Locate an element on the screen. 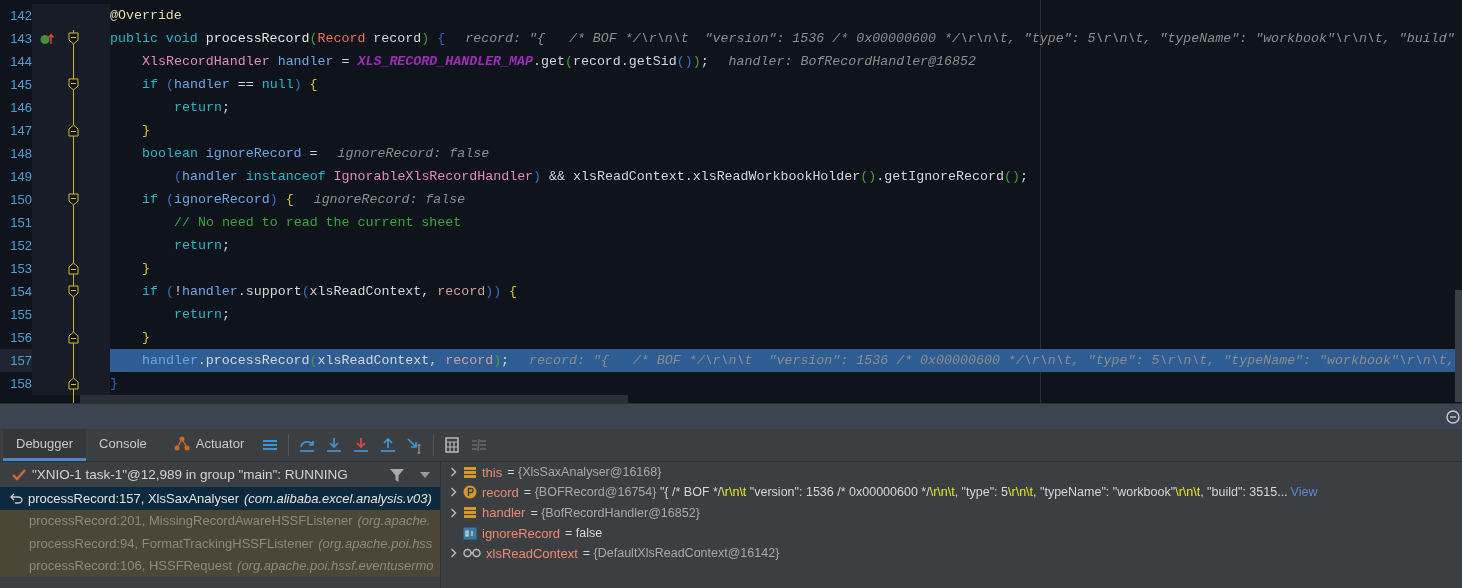 The width and height of the screenshot is (1462, 588). implements-icon is located at coordinates (47, 38).